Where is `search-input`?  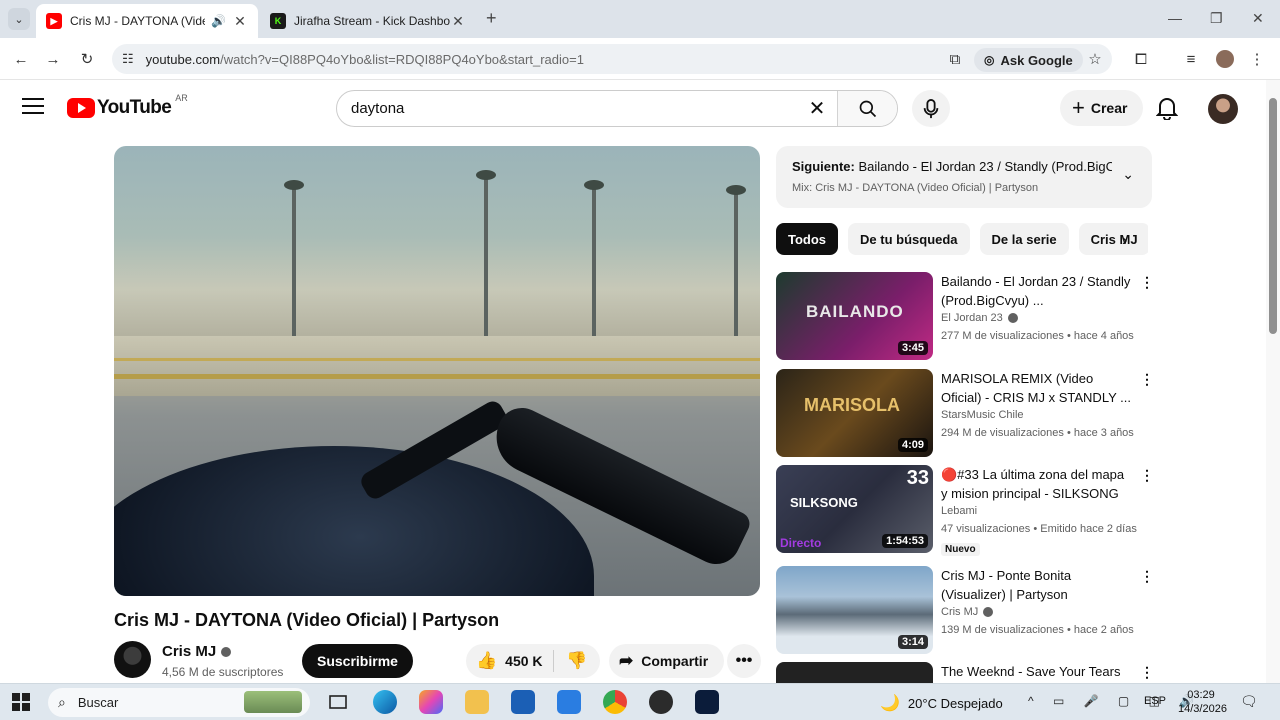
search-input is located at coordinates (567, 108).